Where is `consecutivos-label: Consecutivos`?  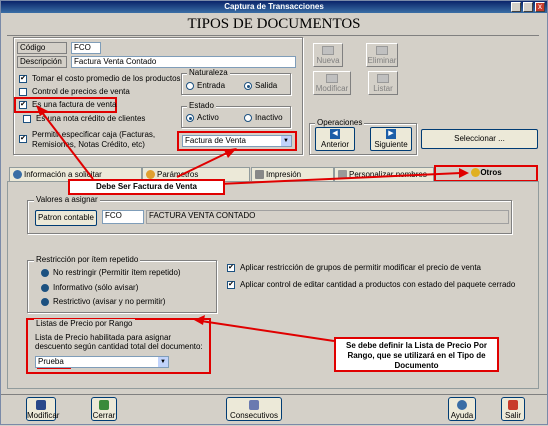 consecutivos-label: Consecutivos is located at coordinates (254, 415).